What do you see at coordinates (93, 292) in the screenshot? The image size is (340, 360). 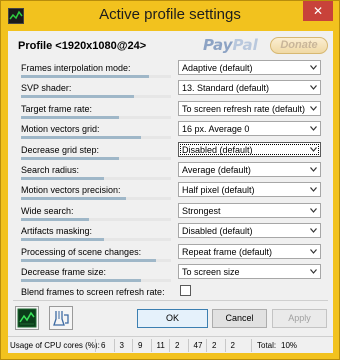 I see `setting-label: Blend frames to screen refresh rate:` at bounding box center [93, 292].